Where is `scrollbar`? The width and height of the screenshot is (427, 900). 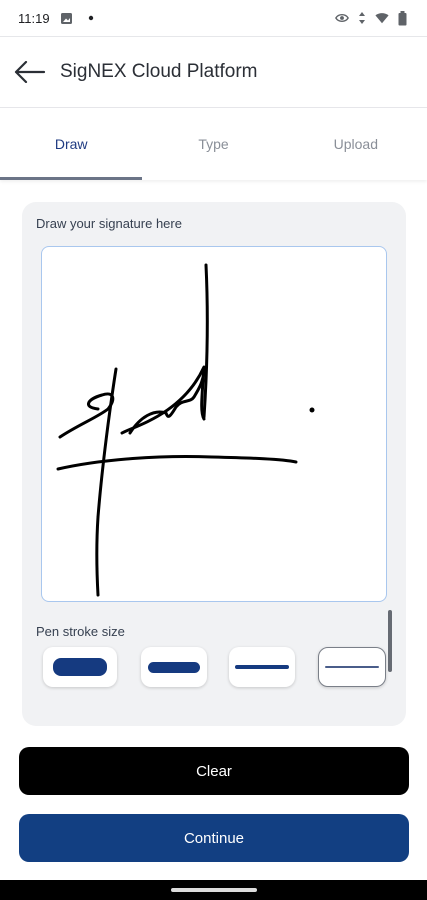 scrollbar is located at coordinates (390, 641).